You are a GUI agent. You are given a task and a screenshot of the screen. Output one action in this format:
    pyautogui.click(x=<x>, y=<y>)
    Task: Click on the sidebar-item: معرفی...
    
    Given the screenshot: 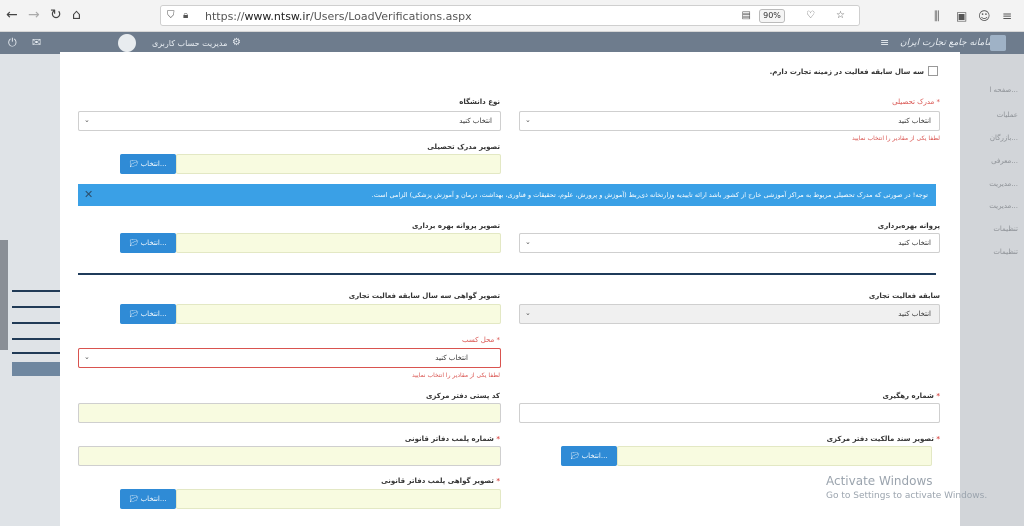 What is the action you would take?
    pyautogui.click(x=1004, y=161)
    